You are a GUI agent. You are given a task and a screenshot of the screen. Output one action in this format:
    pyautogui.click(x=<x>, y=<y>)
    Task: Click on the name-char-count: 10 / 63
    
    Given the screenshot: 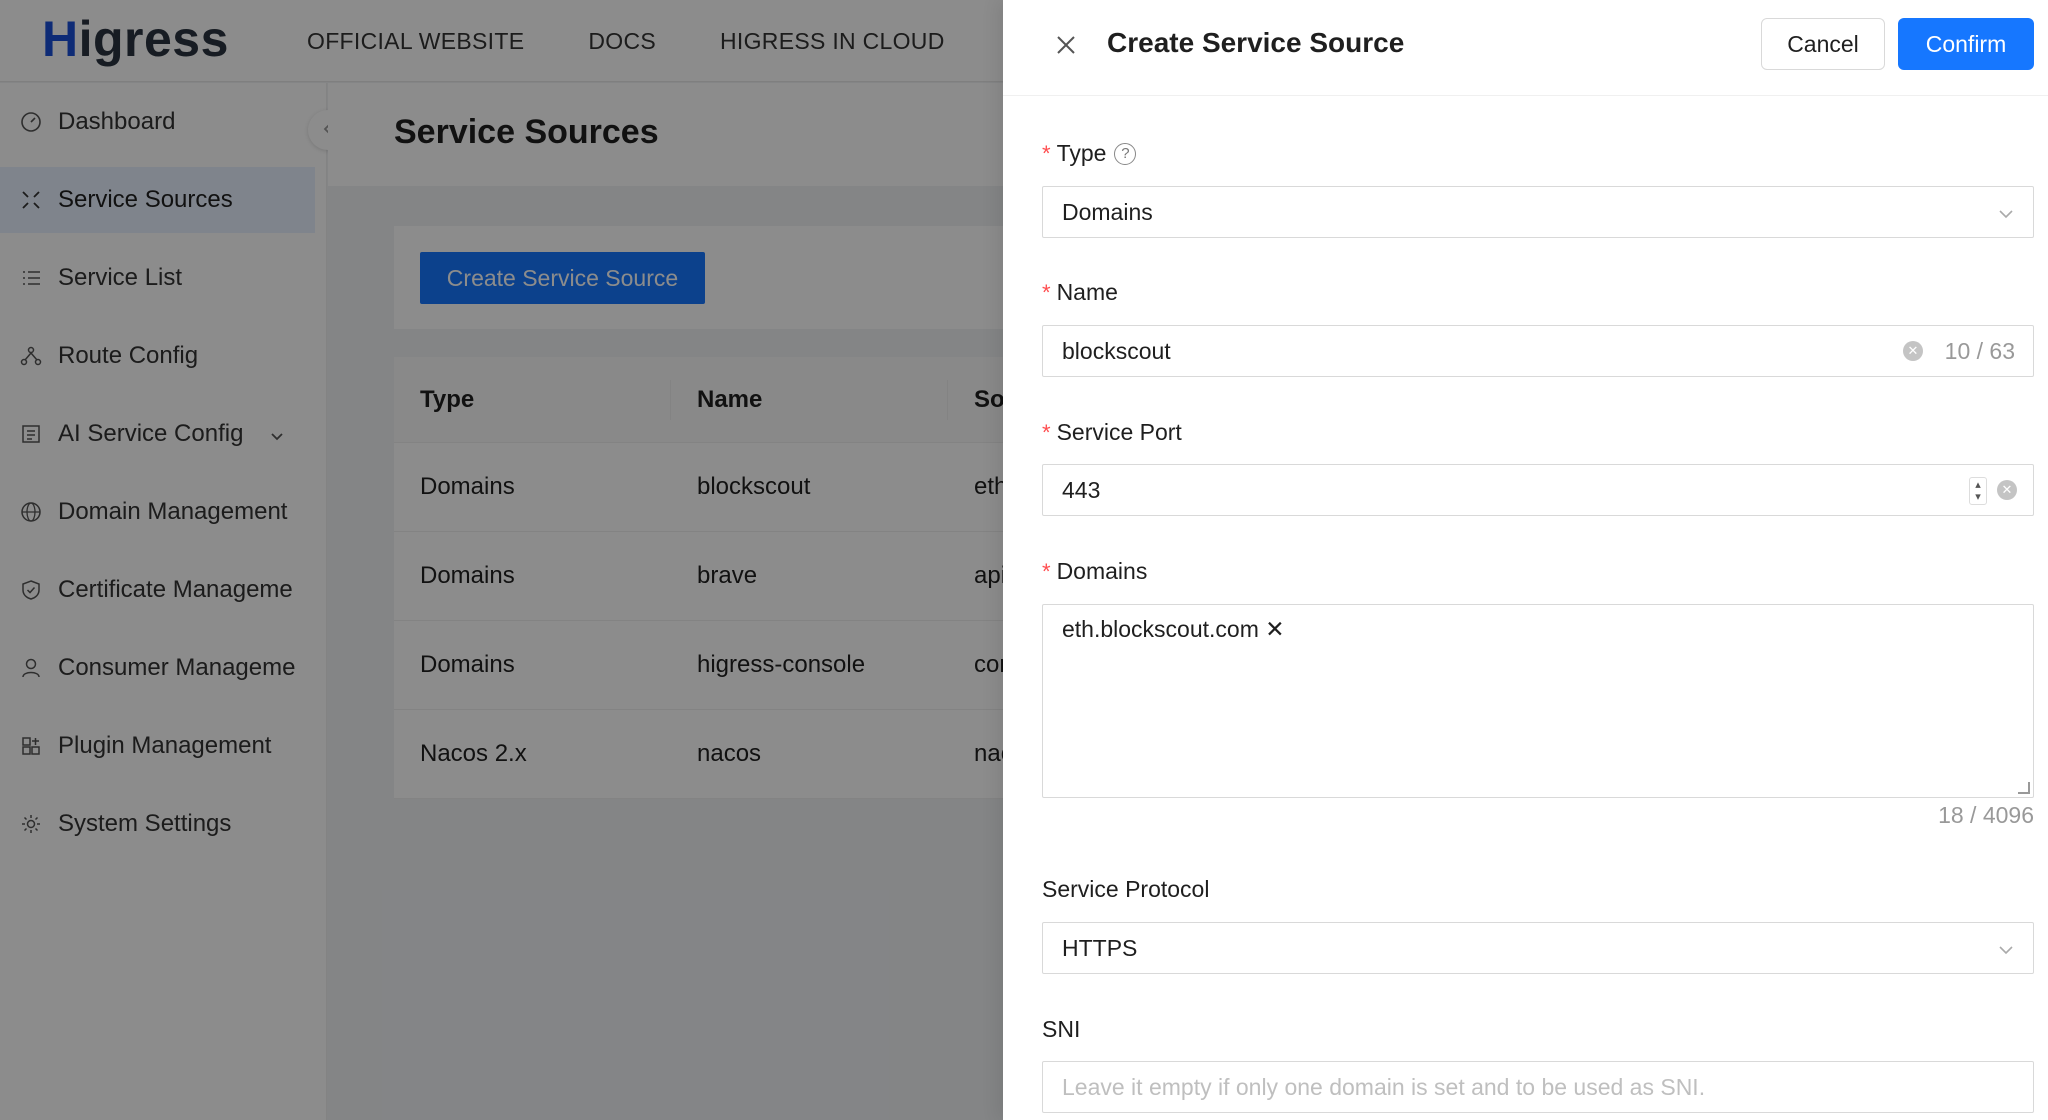 What is the action you would take?
    pyautogui.click(x=1979, y=350)
    